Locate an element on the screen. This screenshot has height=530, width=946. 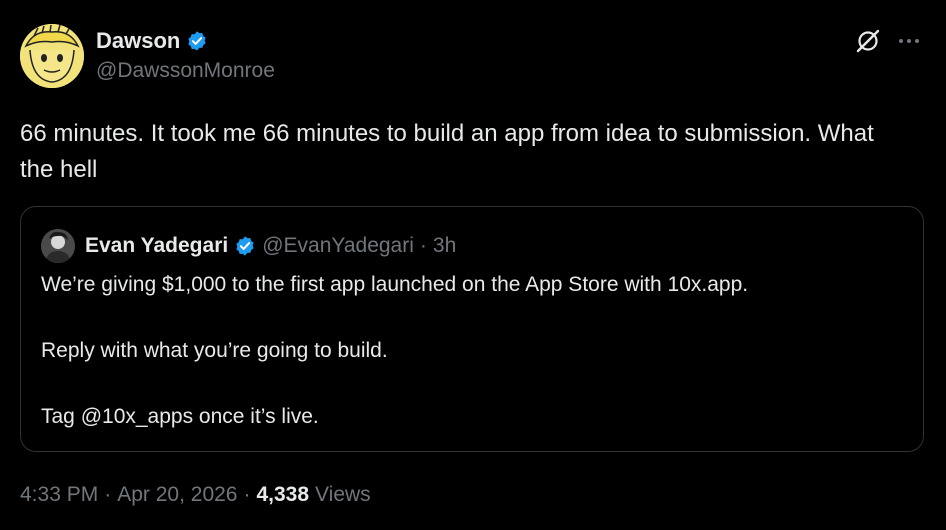
quoted-header: Evan Yadegari @EvanYadegari · 3h is located at coordinates (270, 246).